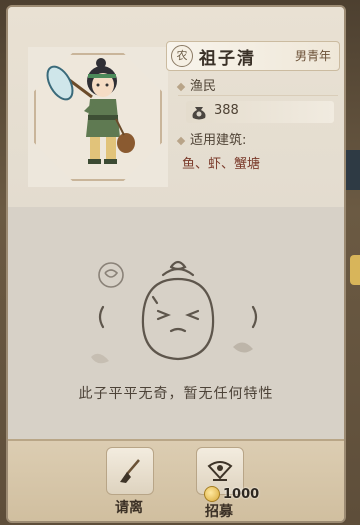 Image resolution: width=360 pixels, height=525 pixels. Describe the element at coordinates (355, 270) in the screenshot. I see `background-ui-fragment` at that location.